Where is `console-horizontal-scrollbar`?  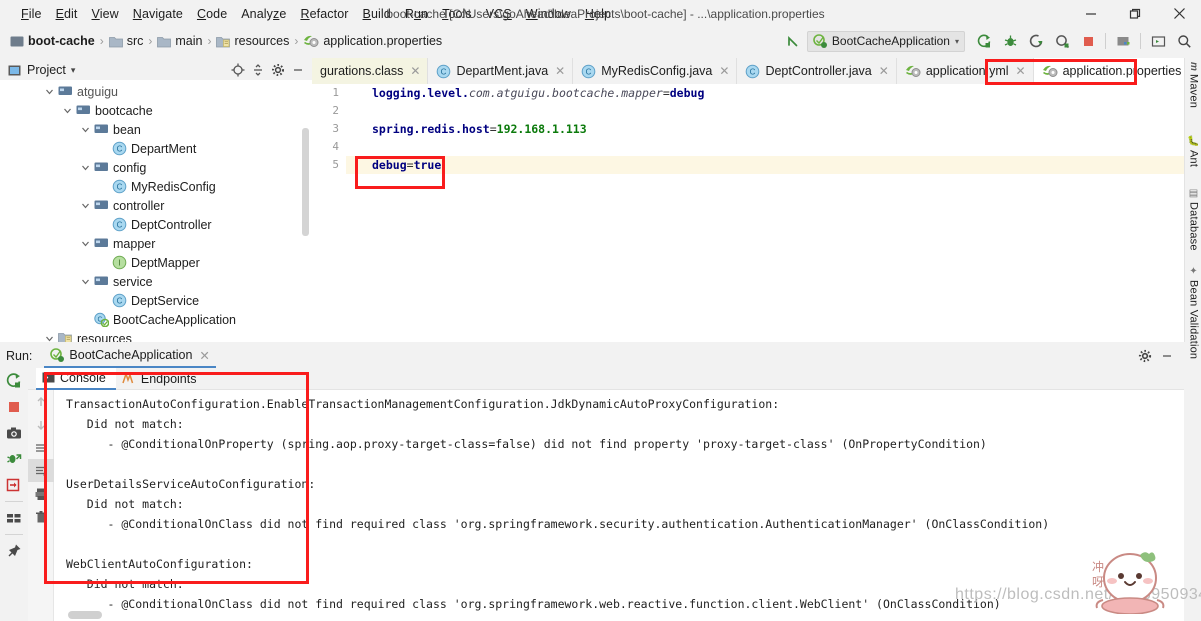
console-horizontal-scrollbar is located at coordinates (85, 615).